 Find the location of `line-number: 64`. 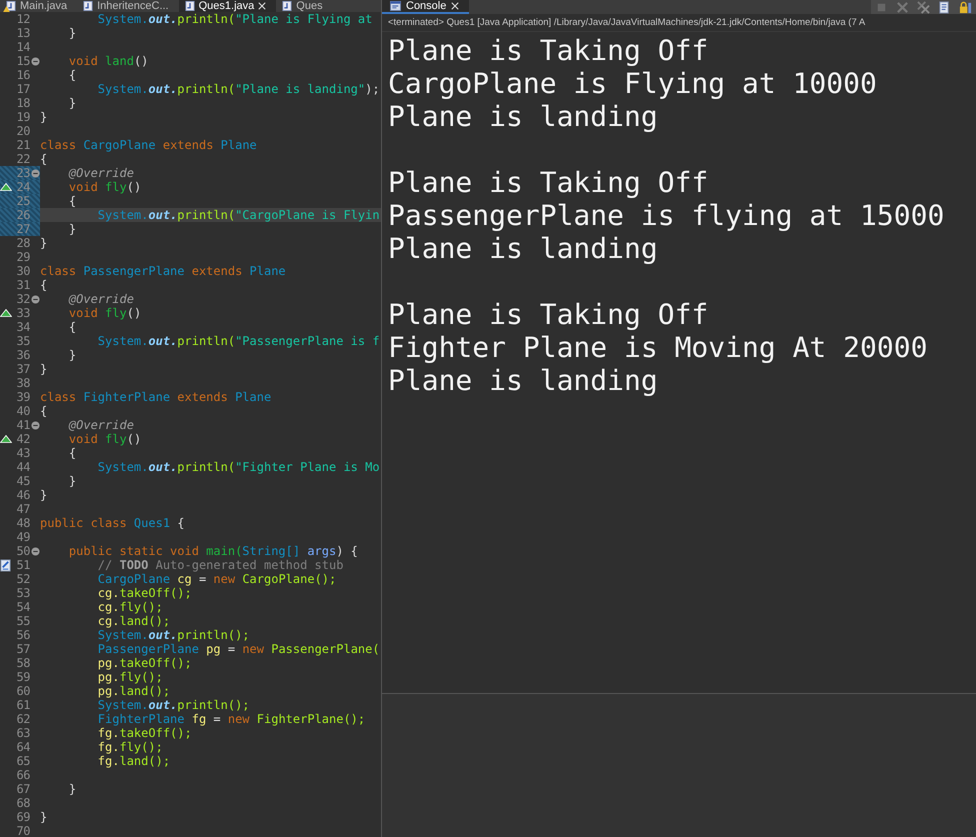

line-number: 64 is located at coordinates (23, 747).